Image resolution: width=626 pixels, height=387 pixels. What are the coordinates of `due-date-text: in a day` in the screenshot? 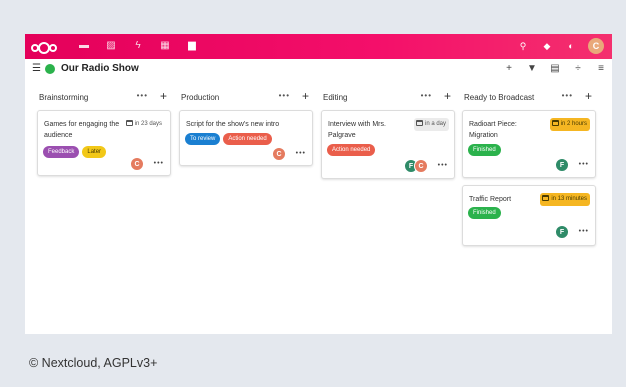 It's located at (435, 124).